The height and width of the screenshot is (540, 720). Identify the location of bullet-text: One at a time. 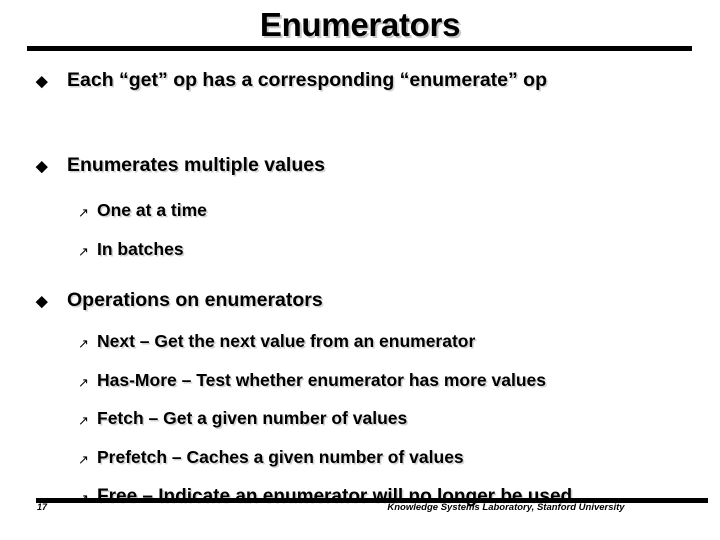
(152, 210).